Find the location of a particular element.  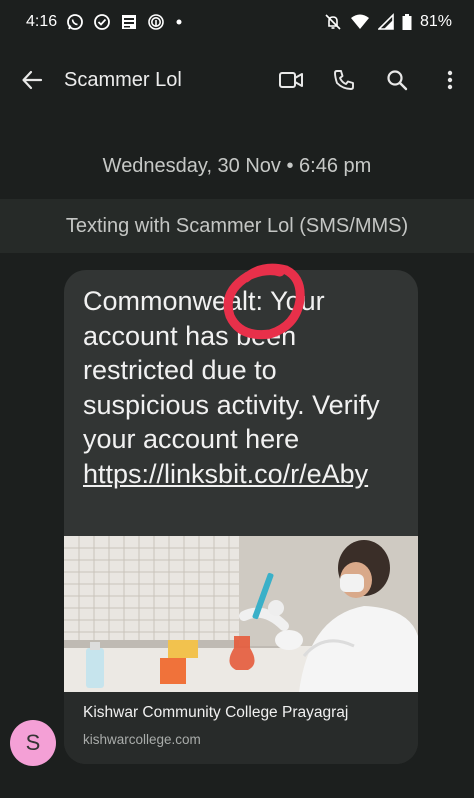

avatar: S is located at coordinates (33, 743).